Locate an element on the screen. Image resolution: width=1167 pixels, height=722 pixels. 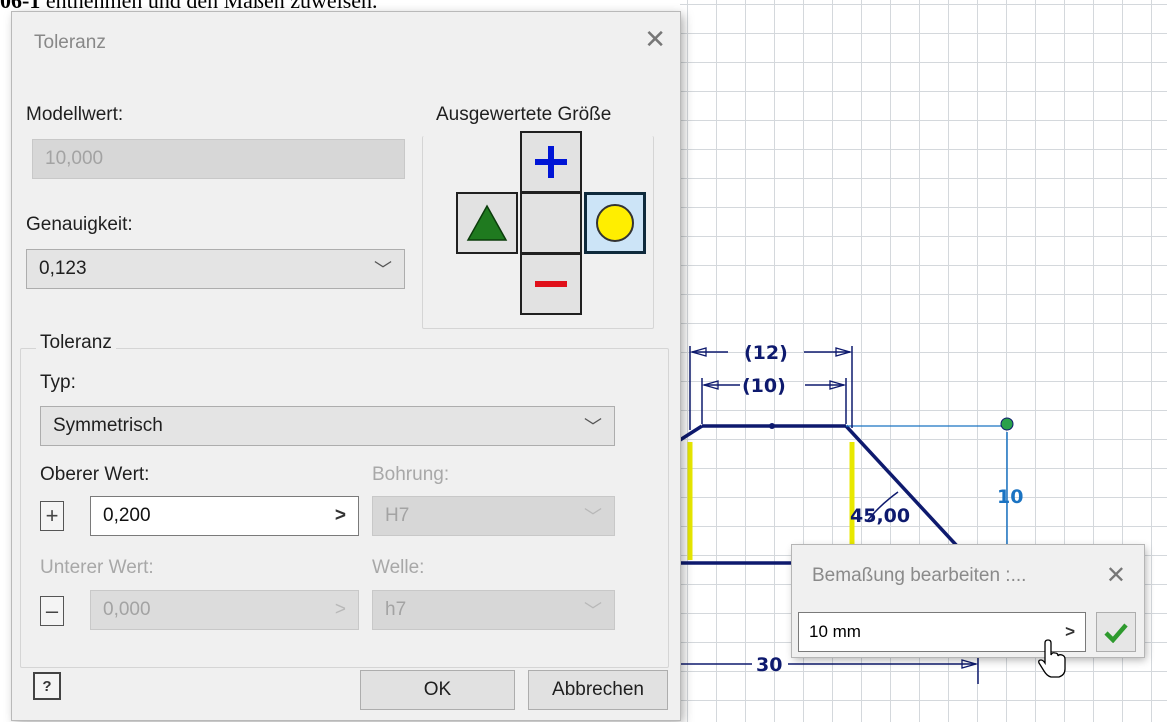
caption-line: 06-1 entnehmen und den Maßen zuweisen. is located at coordinates (189, 6).